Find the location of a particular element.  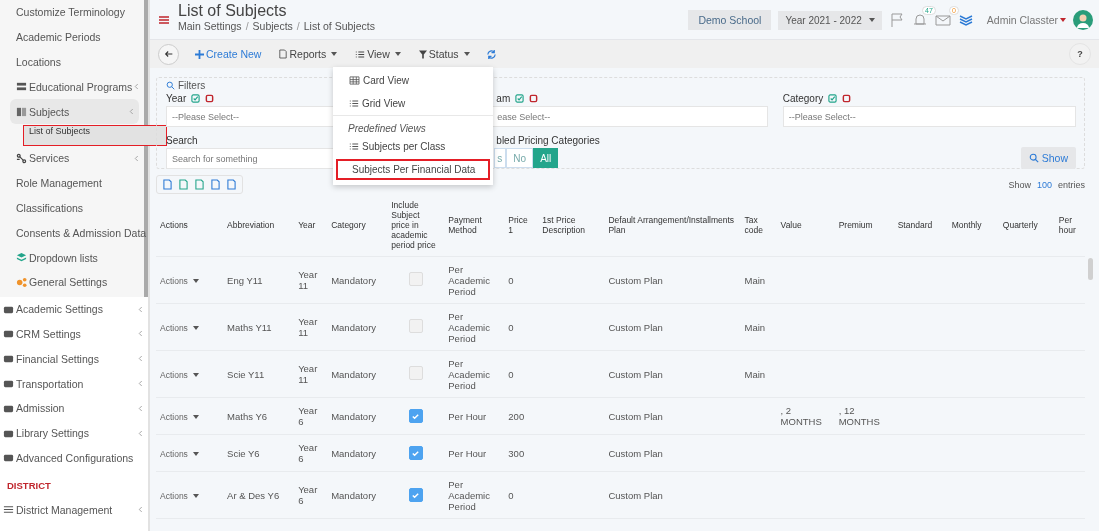

filters-title: Filters is located at coordinates (192, 85).